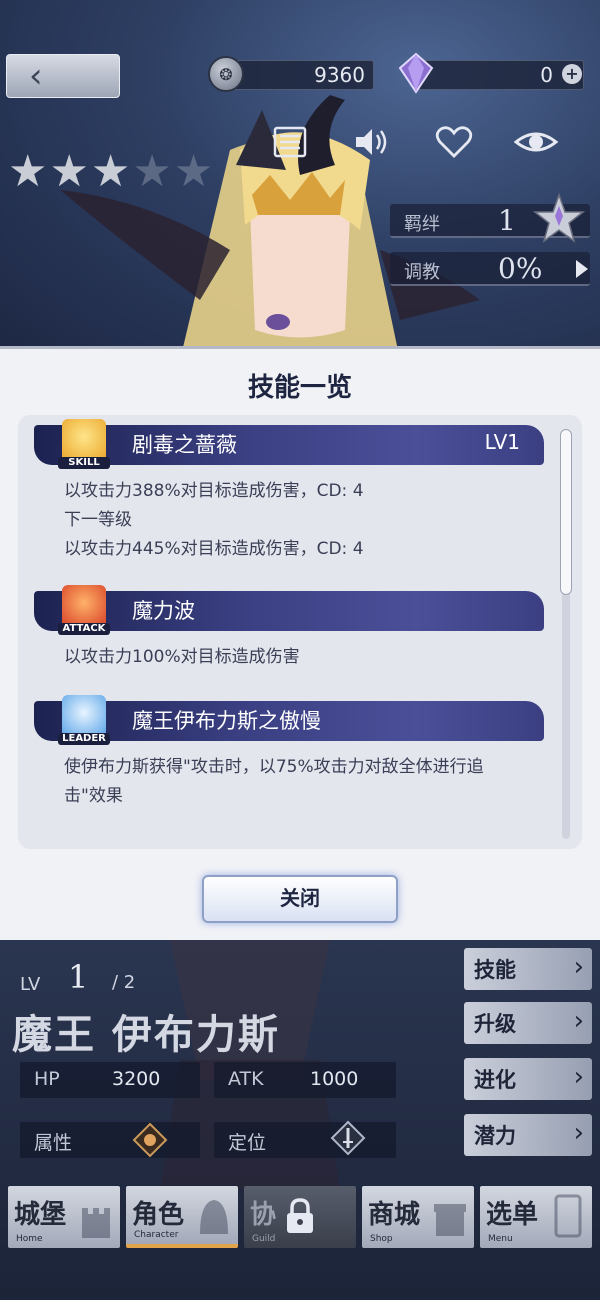 The image size is (600, 1300). I want to click on nav-menu-sublabel: Menu, so click(500, 1239).